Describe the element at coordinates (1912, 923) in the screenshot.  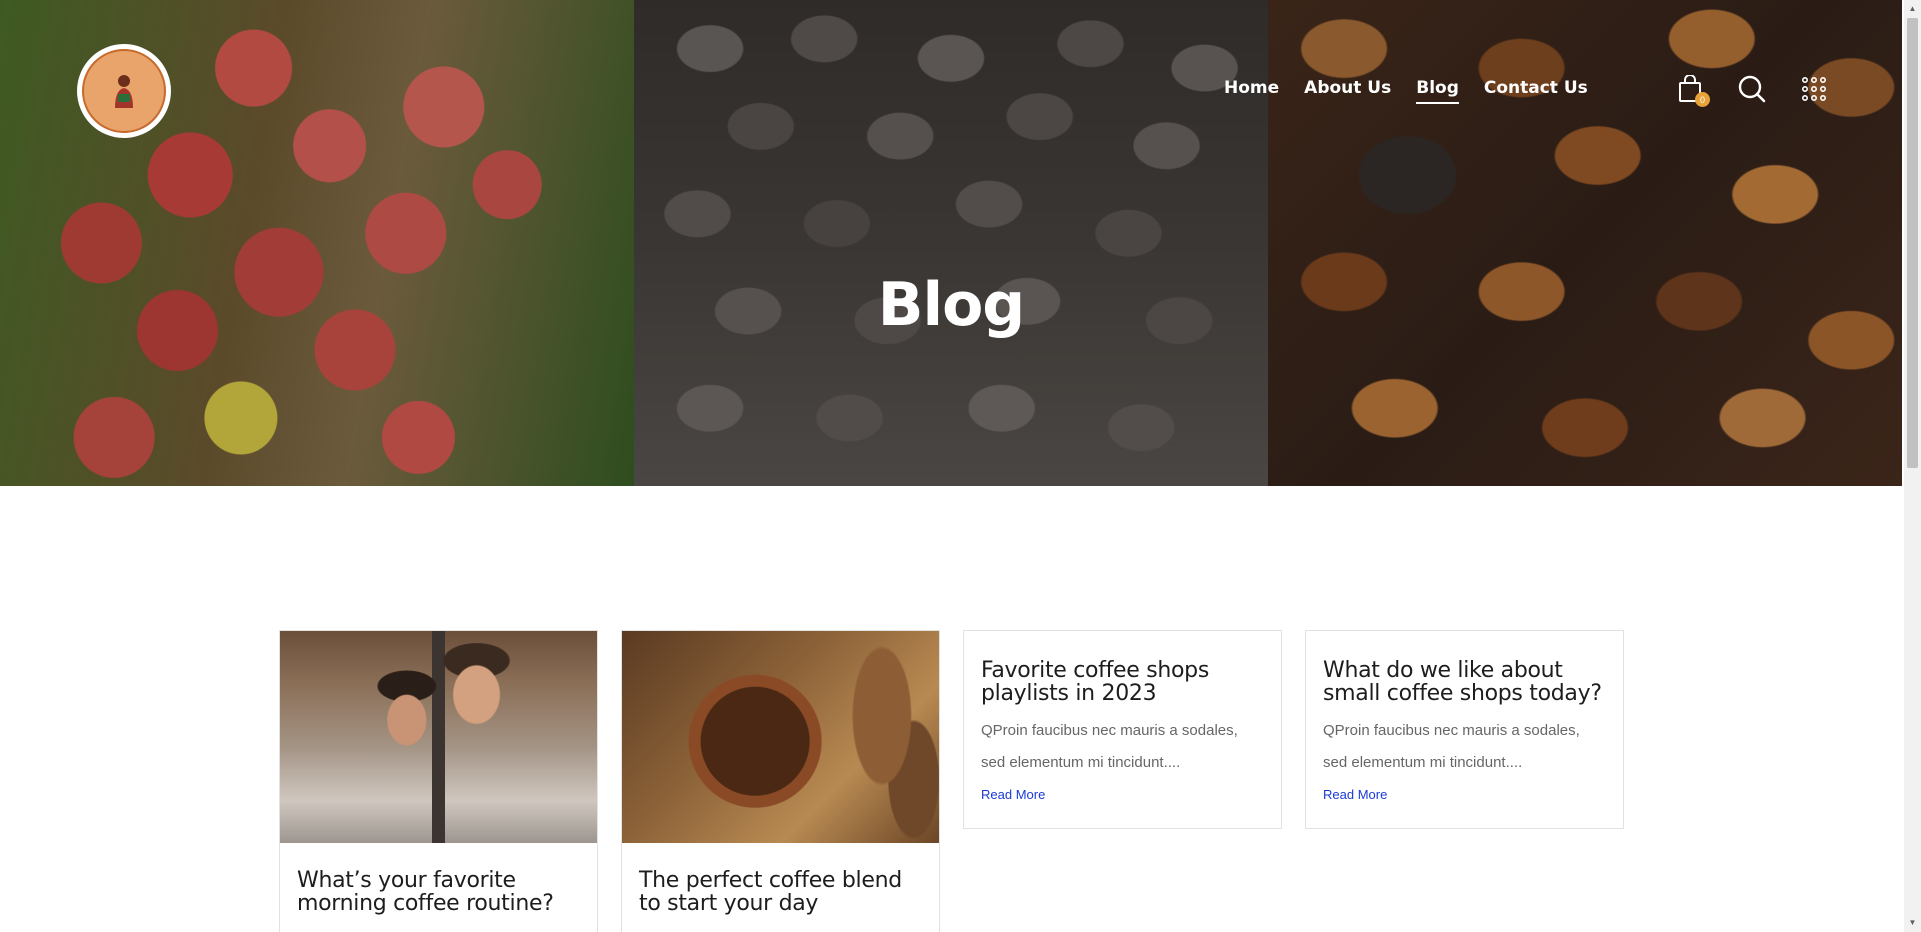
I see `scroll-down-arrow-icon: ▼` at that location.